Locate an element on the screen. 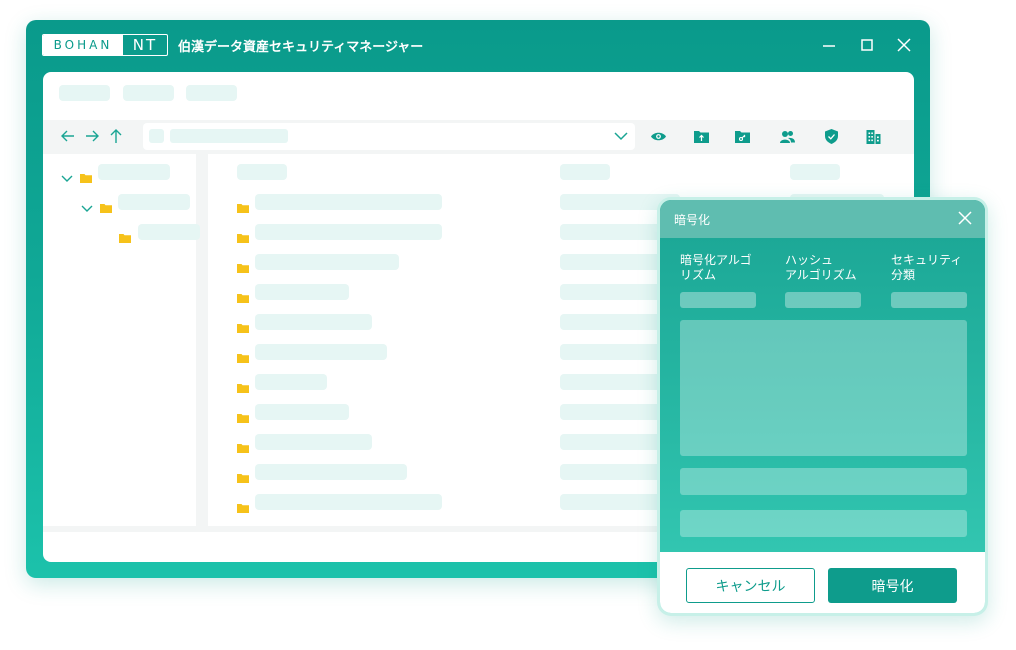 This screenshot has width=1016, height=650. address-bar is located at coordinates (389, 136).